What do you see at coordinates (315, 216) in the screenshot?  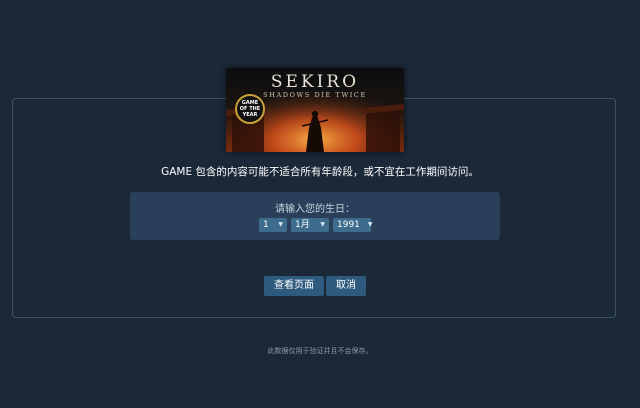 I see `birthdate-panel: 请输入您的生日： 1 ▼ 1月 ▼ 1991 ▼` at bounding box center [315, 216].